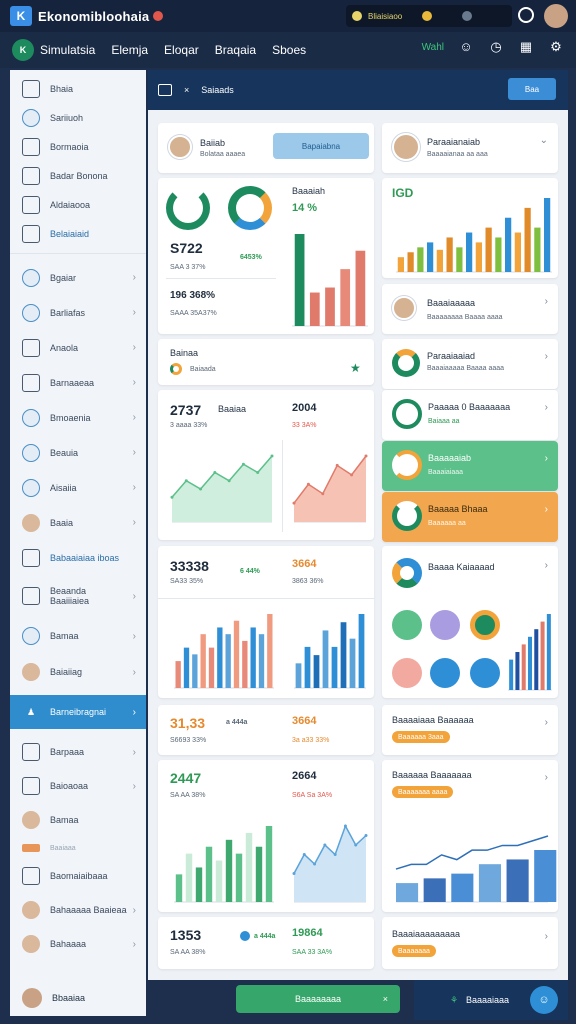 Image resolution: width=576 pixels, height=1024 pixels. What do you see at coordinates (470, 466) in the screenshot?
I see `list-card-highlight-green: Baaaaaiab Baaaiaiaaa ›` at bounding box center [470, 466].